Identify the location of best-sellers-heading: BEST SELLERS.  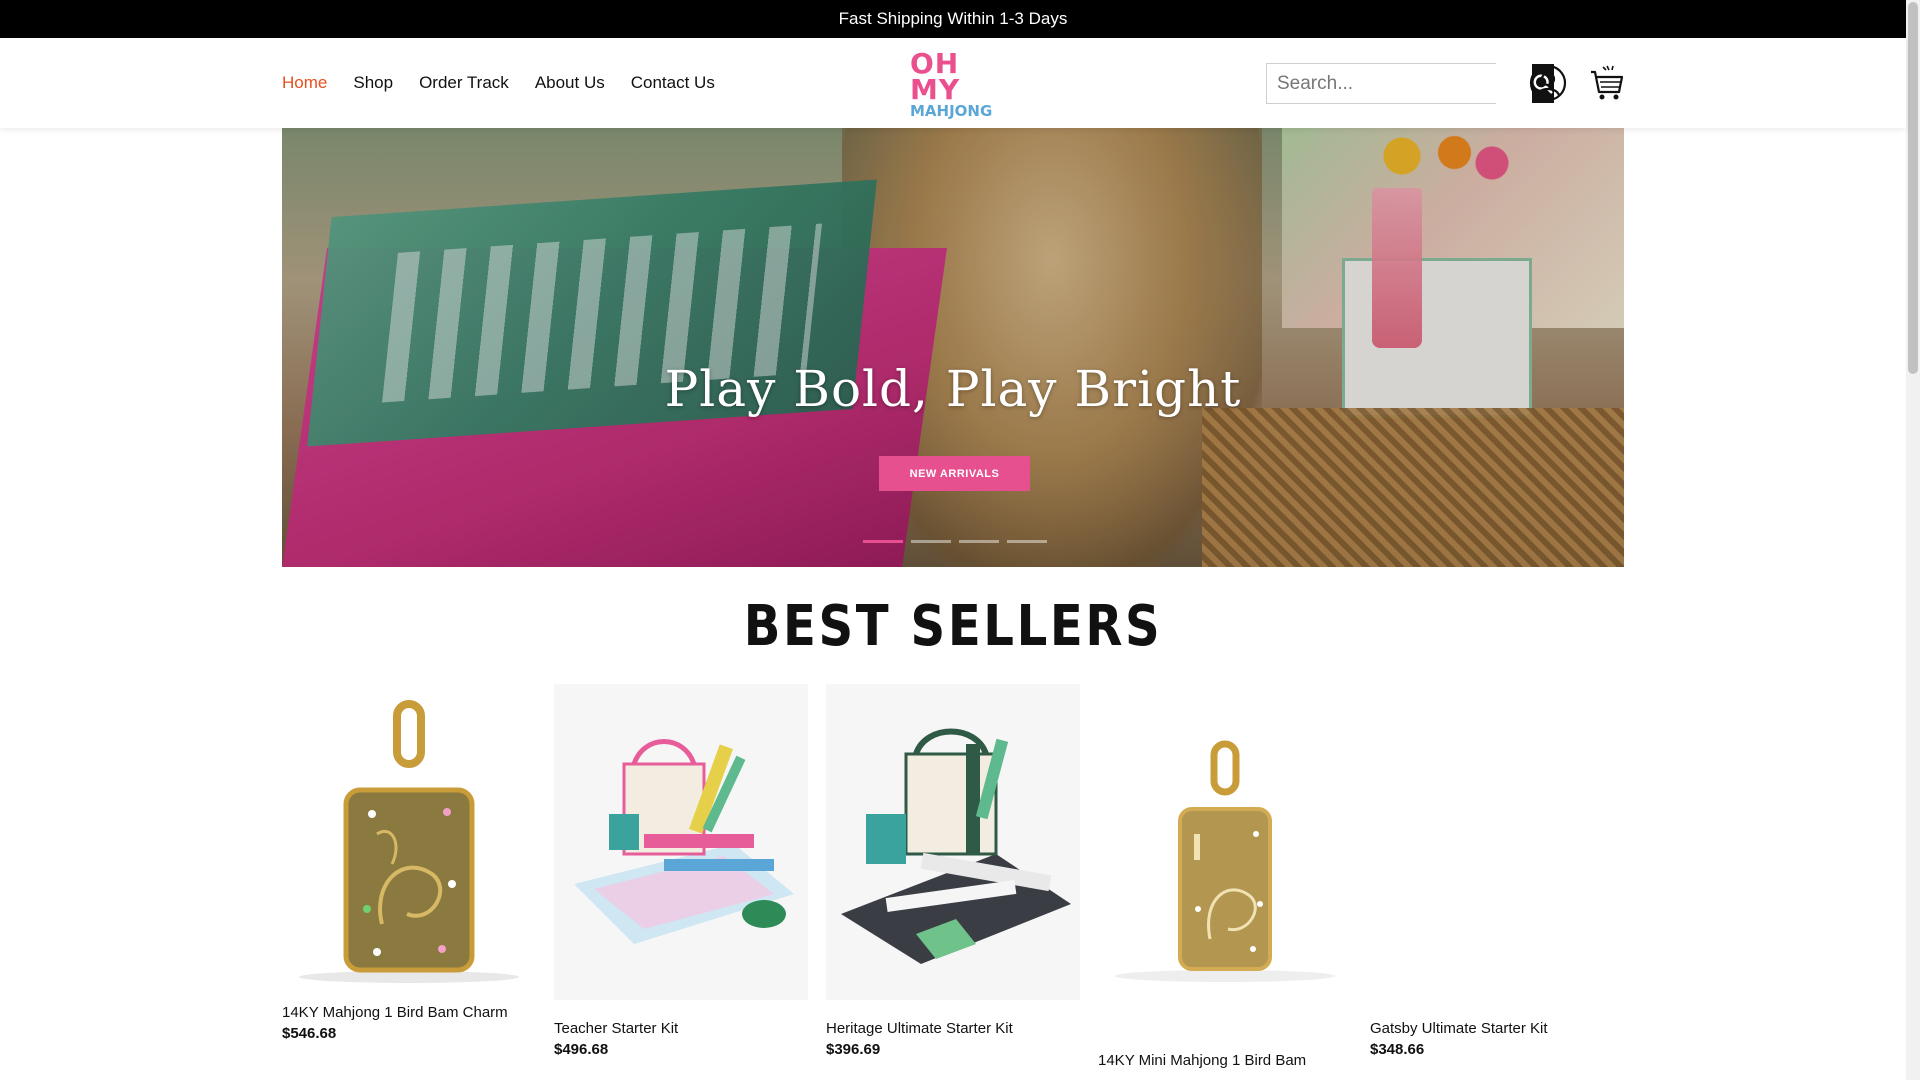
(953, 626).